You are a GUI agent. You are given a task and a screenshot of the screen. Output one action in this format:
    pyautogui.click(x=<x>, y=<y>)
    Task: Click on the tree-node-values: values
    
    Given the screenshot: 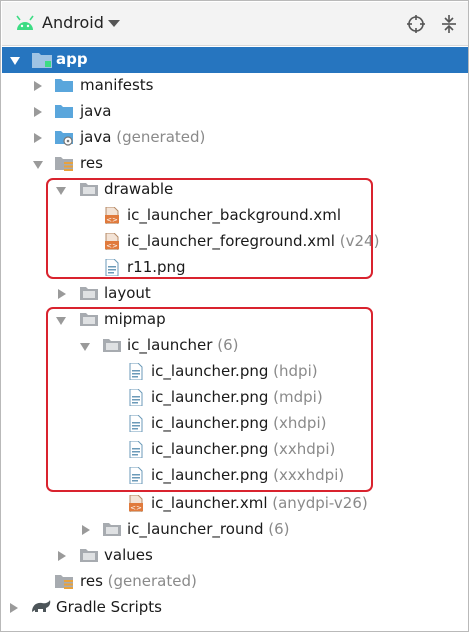 What is the action you would take?
    pyautogui.click(x=235, y=556)
    